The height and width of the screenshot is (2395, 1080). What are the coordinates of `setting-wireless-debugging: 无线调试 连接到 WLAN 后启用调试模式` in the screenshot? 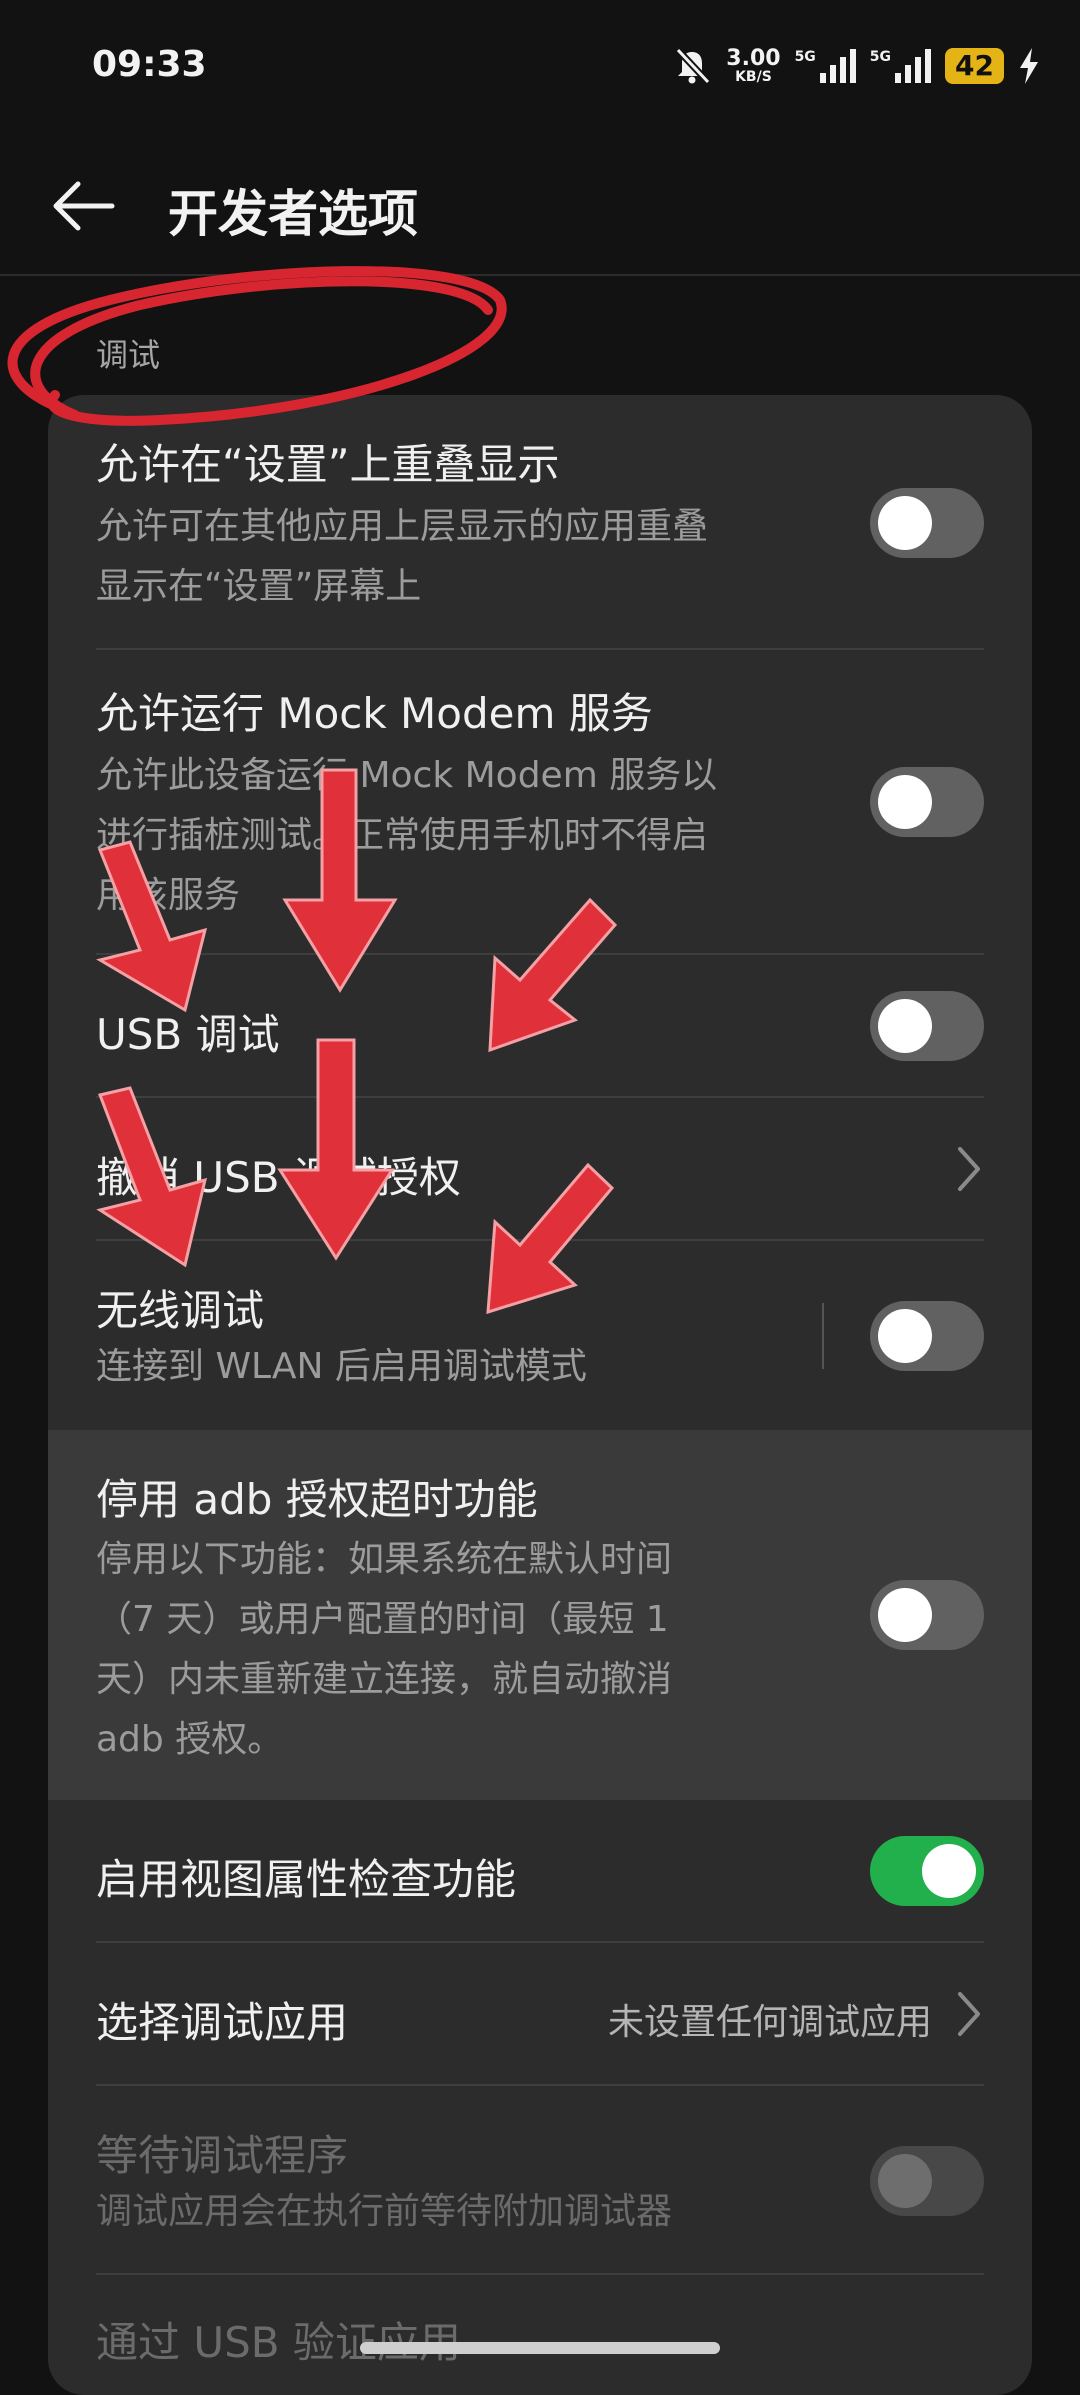 It's located at (540, 1335).